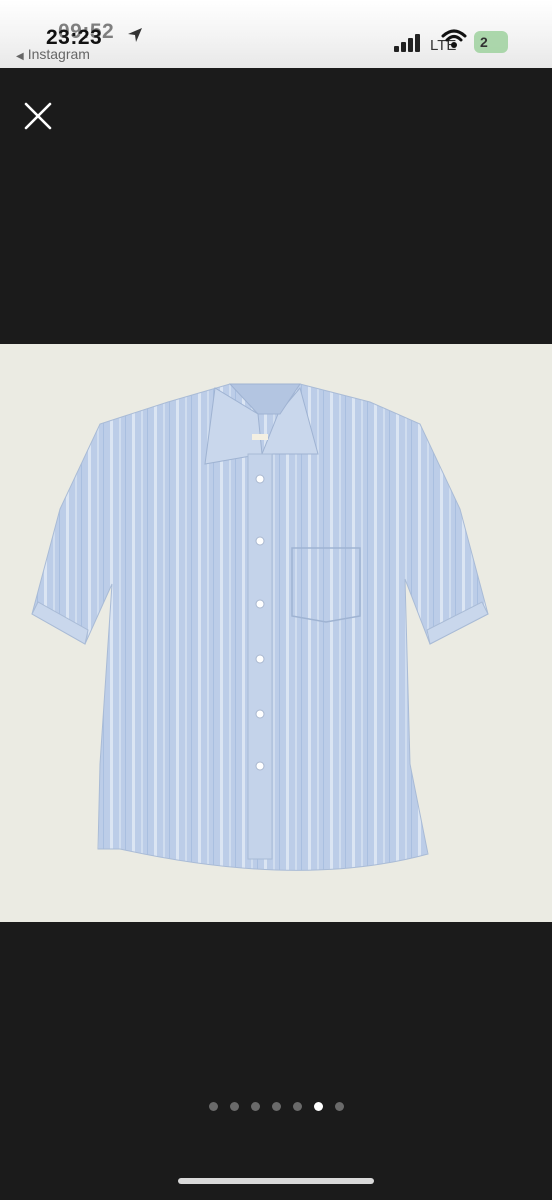 Image resolution: width=552 pixels, height=1200 pixels. Describe the element at coordinates (454, 38) in the screenshot. I see `wifi-icon` at that location.